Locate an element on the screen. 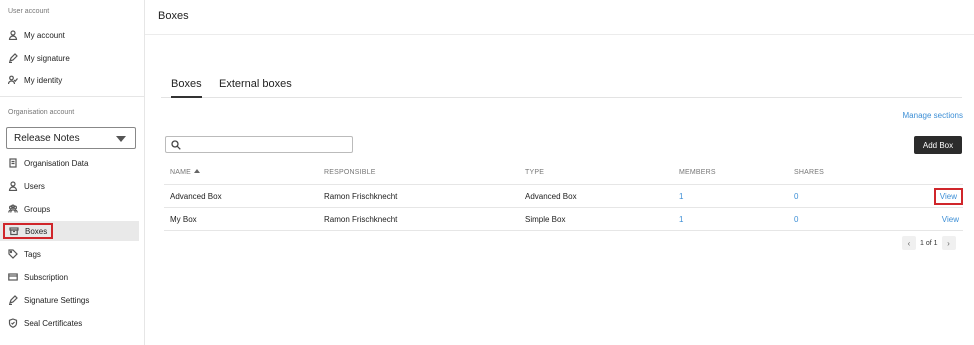 This screenshot has width=974, height=345. sidebar-item-label: Users is located at coordinates (34, 186).